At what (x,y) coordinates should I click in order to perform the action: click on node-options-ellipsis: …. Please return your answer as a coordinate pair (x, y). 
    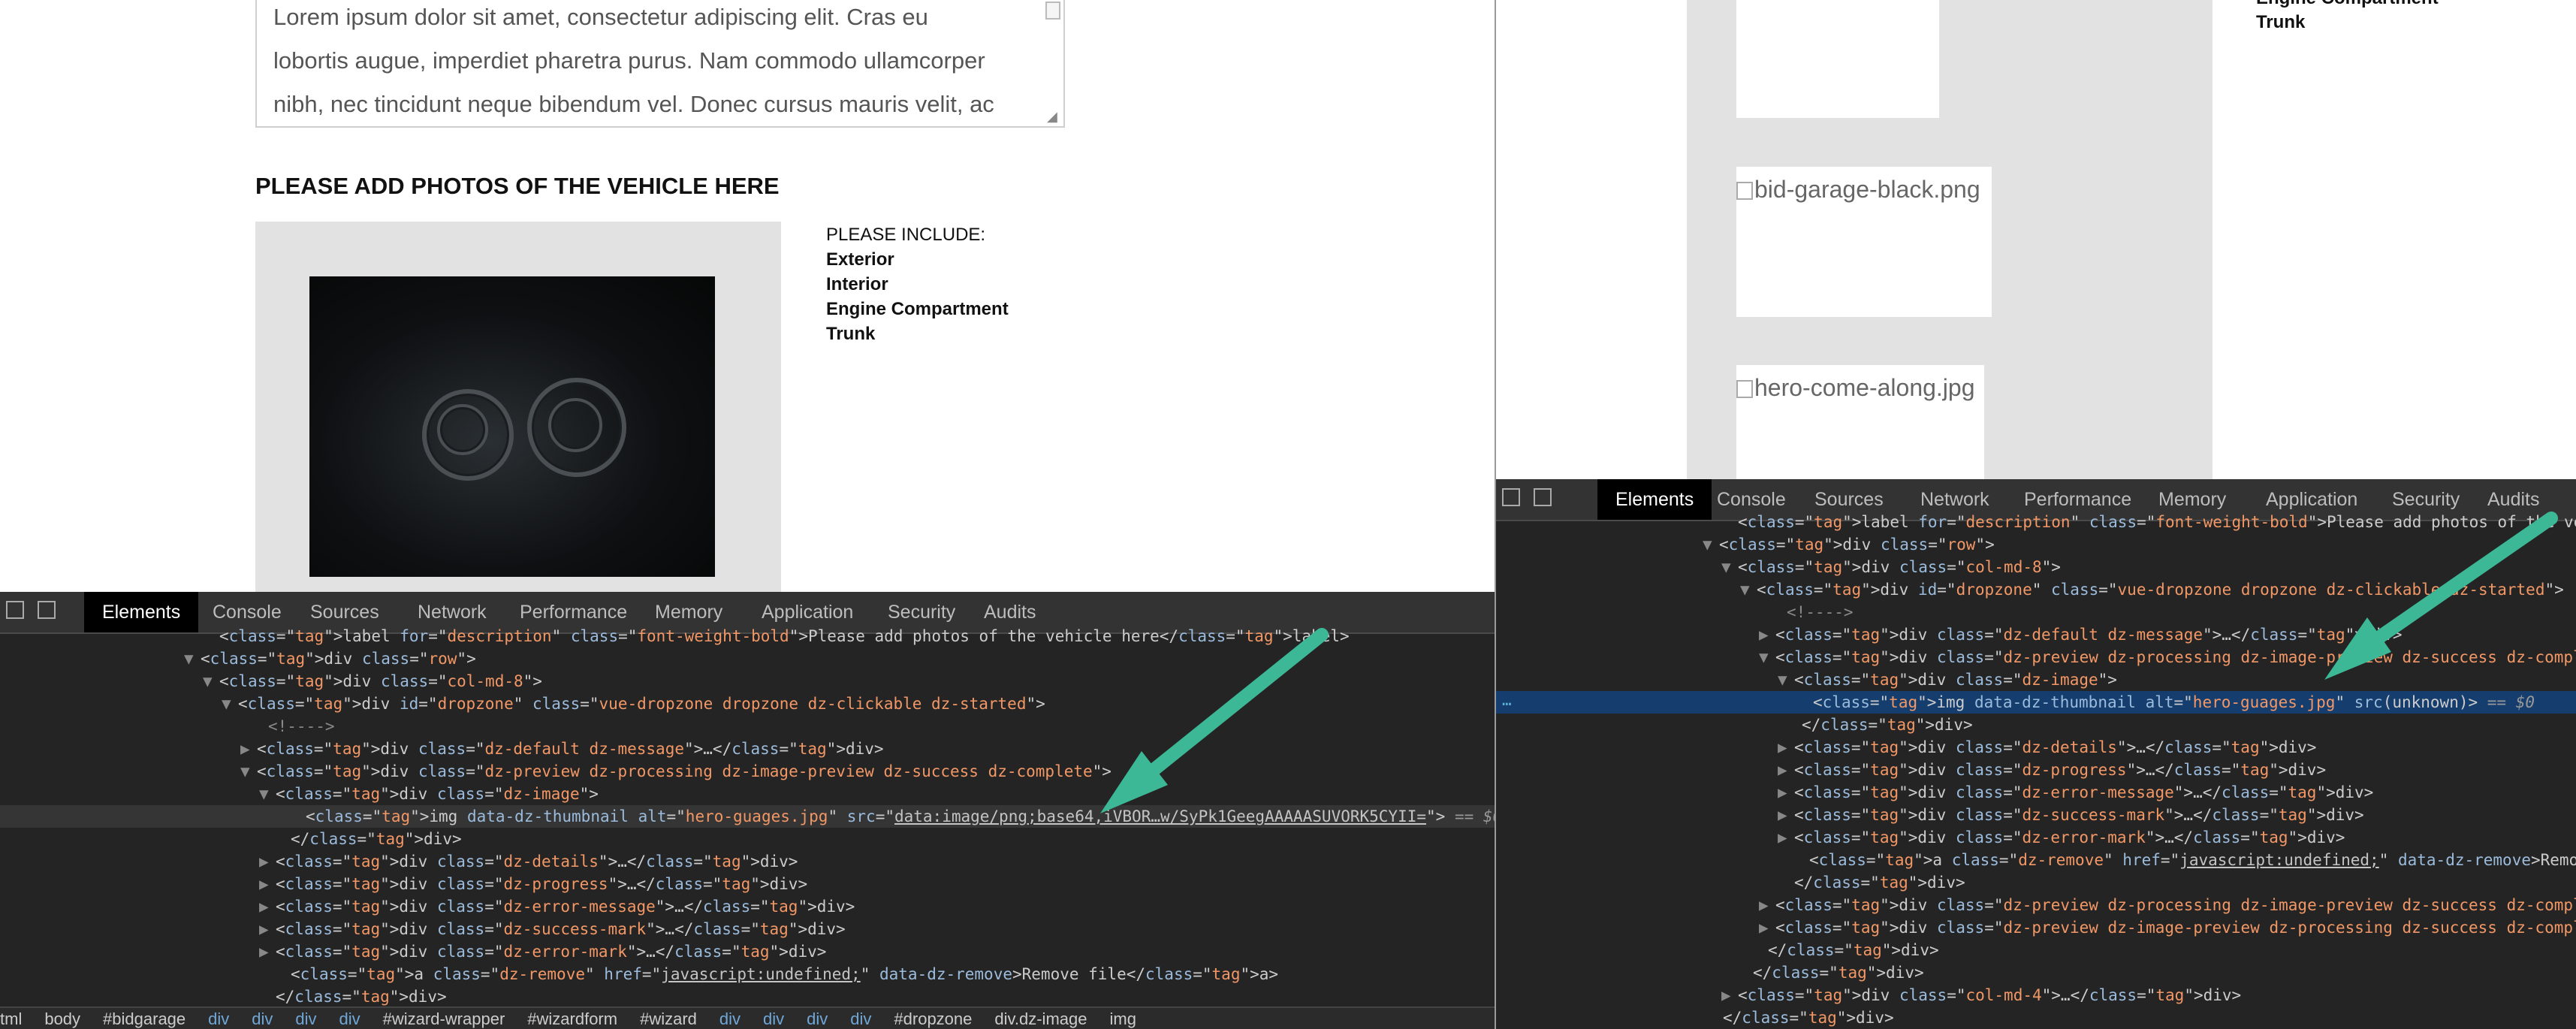
    Looking at the image, I should click on (1507, 700).